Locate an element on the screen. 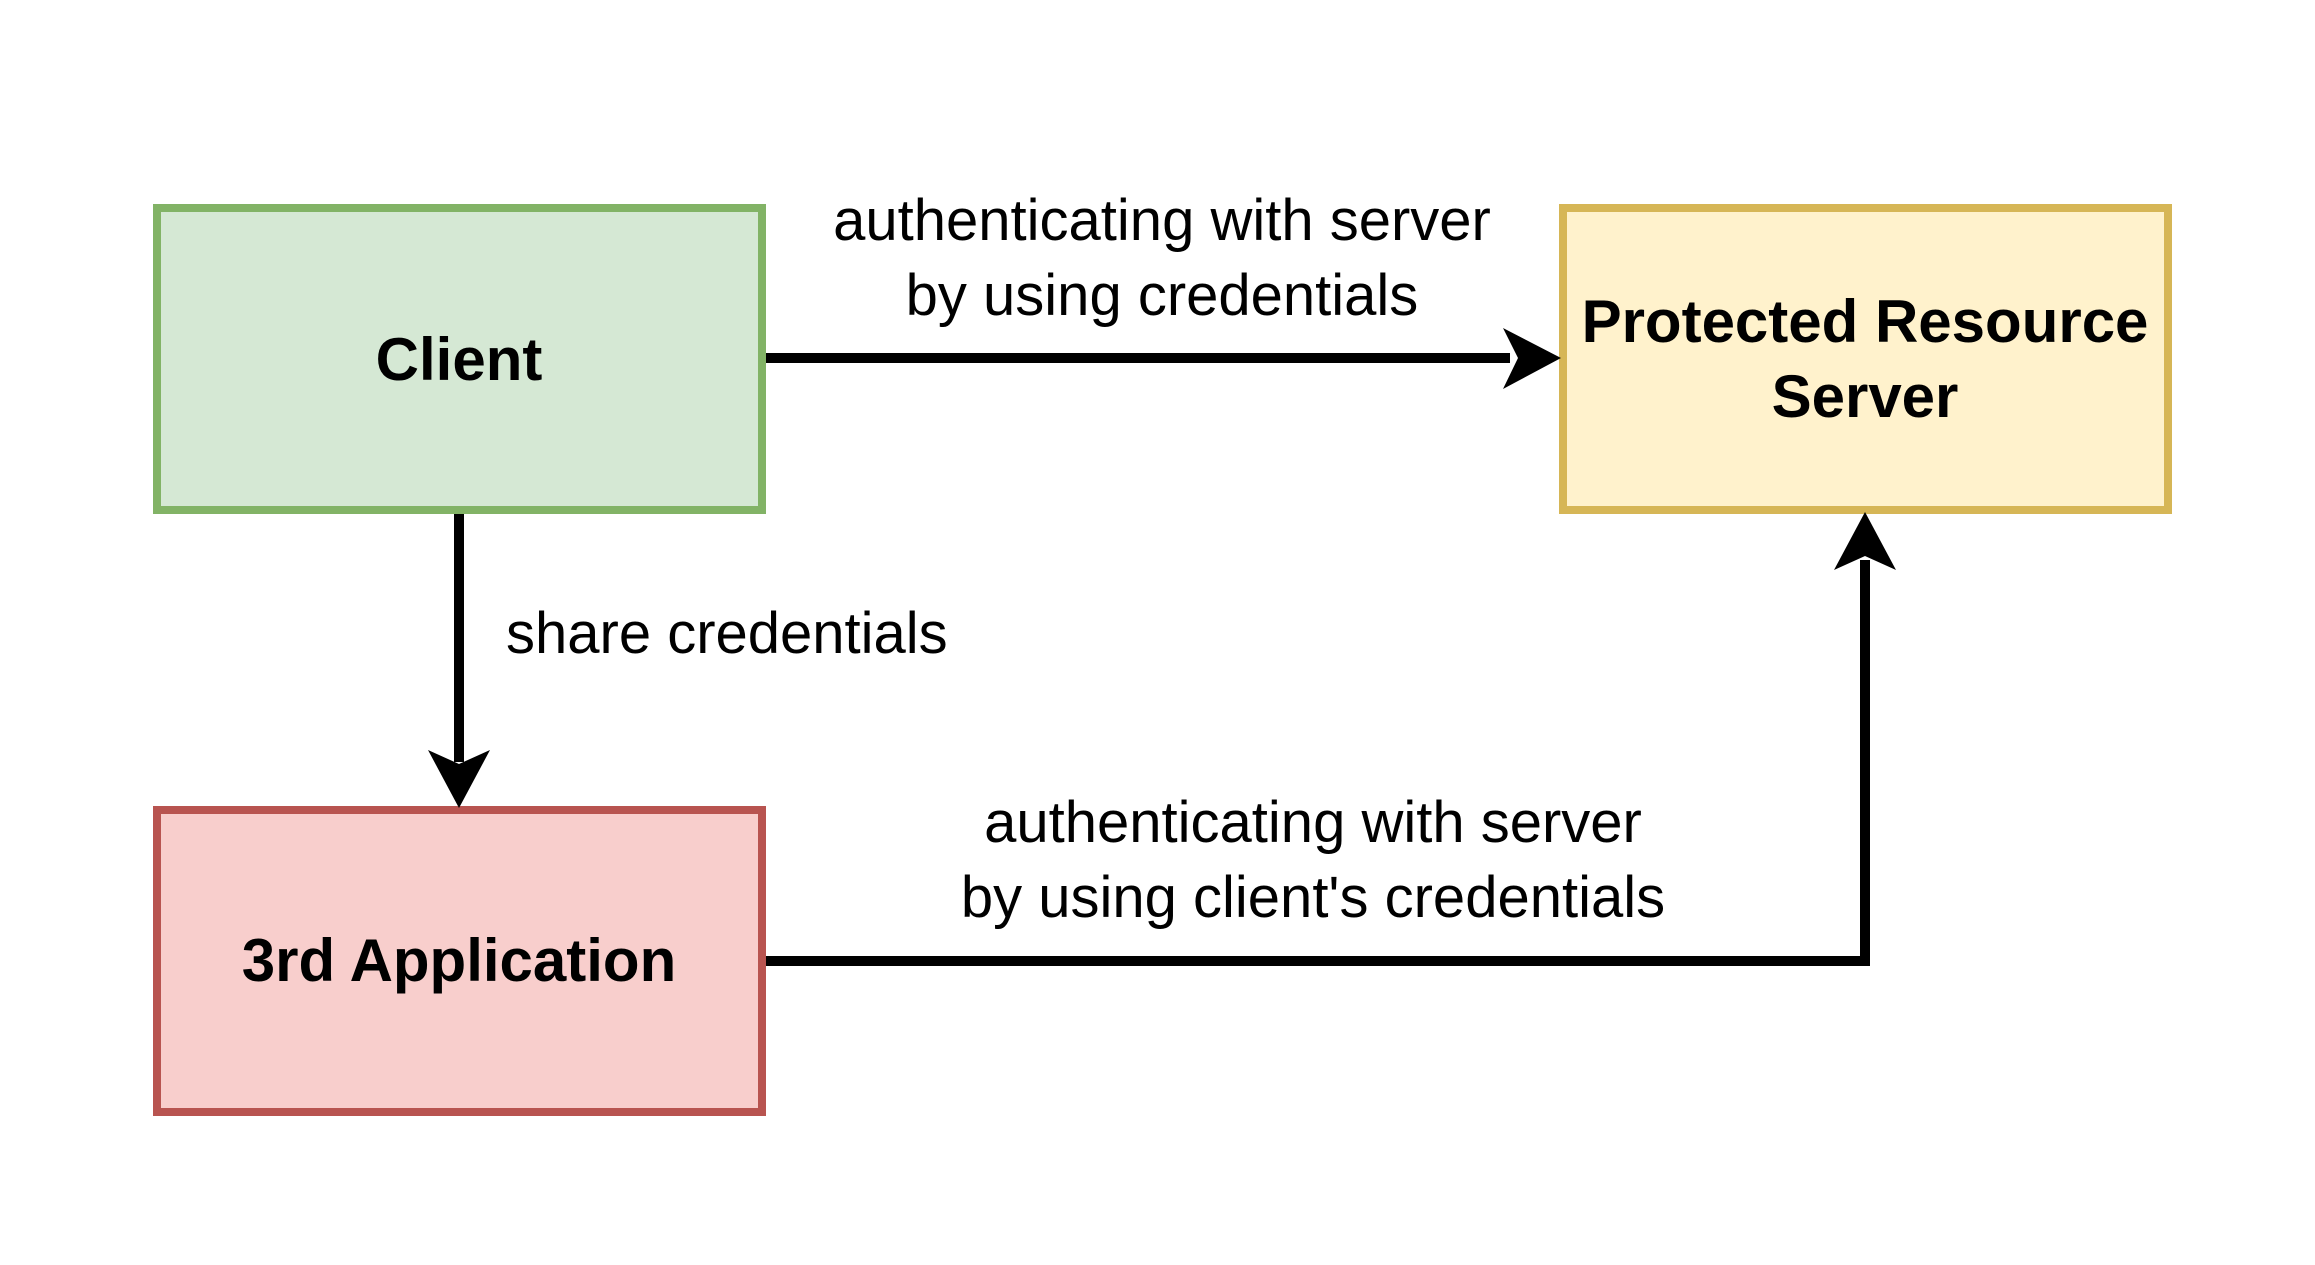  server-label-line1: Protected Resource is located at coordinates (1865, 321).